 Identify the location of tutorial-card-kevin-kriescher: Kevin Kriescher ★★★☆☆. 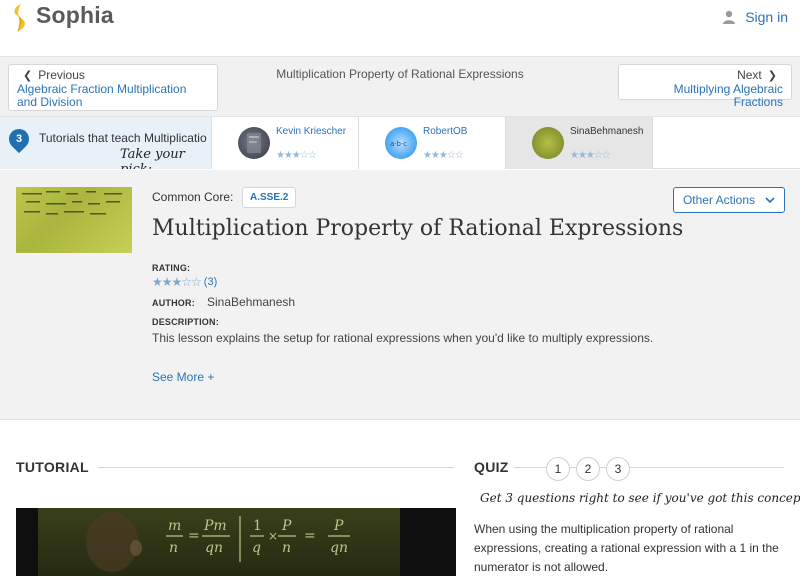
(285, 143).